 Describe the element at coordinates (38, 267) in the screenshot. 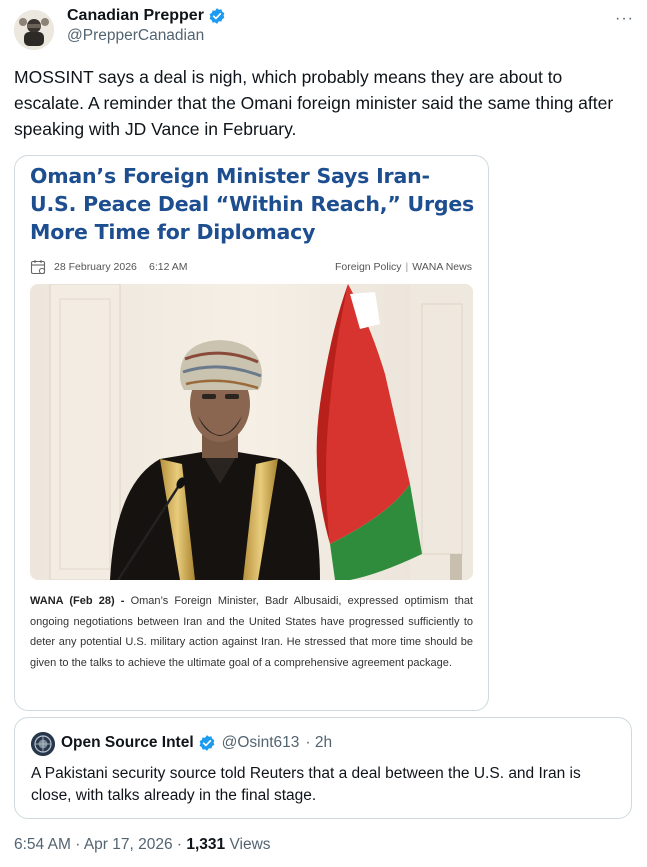

I see `calendar-icon` at that location.